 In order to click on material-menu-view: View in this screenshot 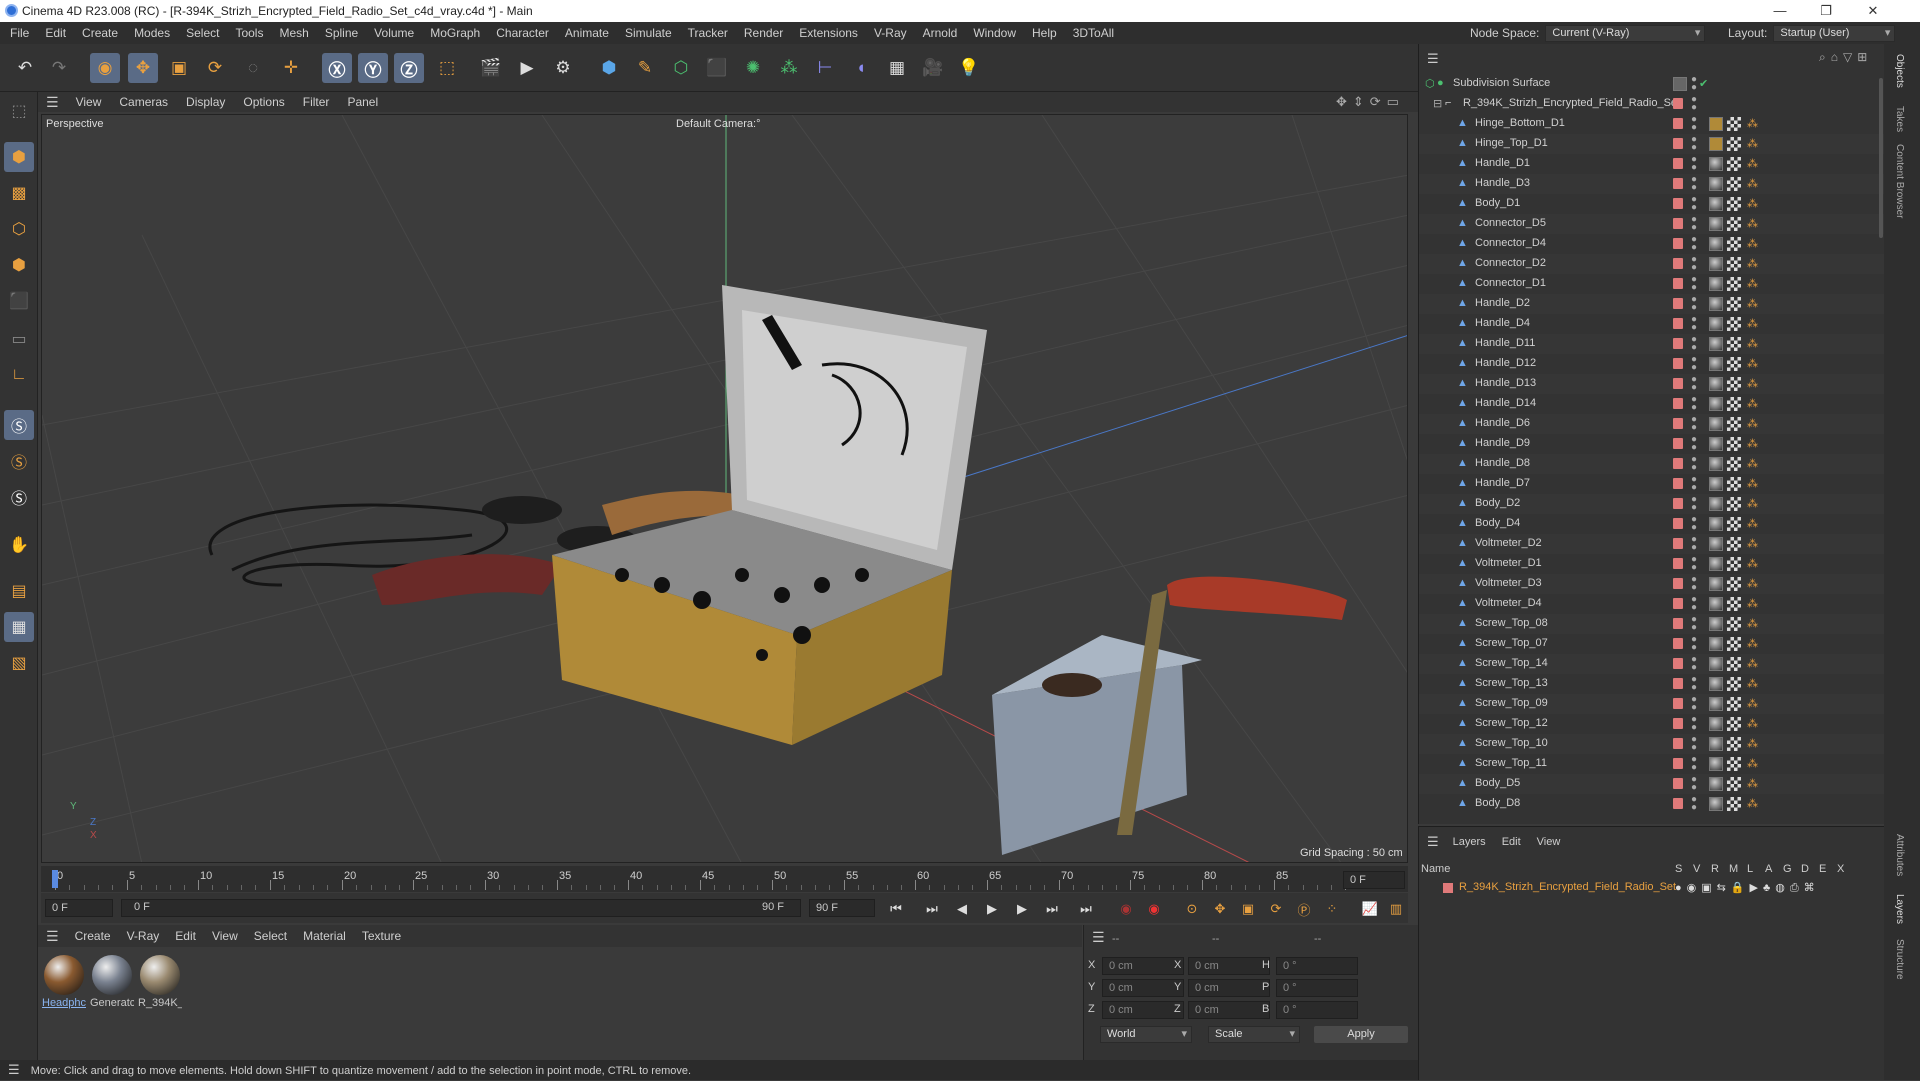, I will do `click(225, 936)`.